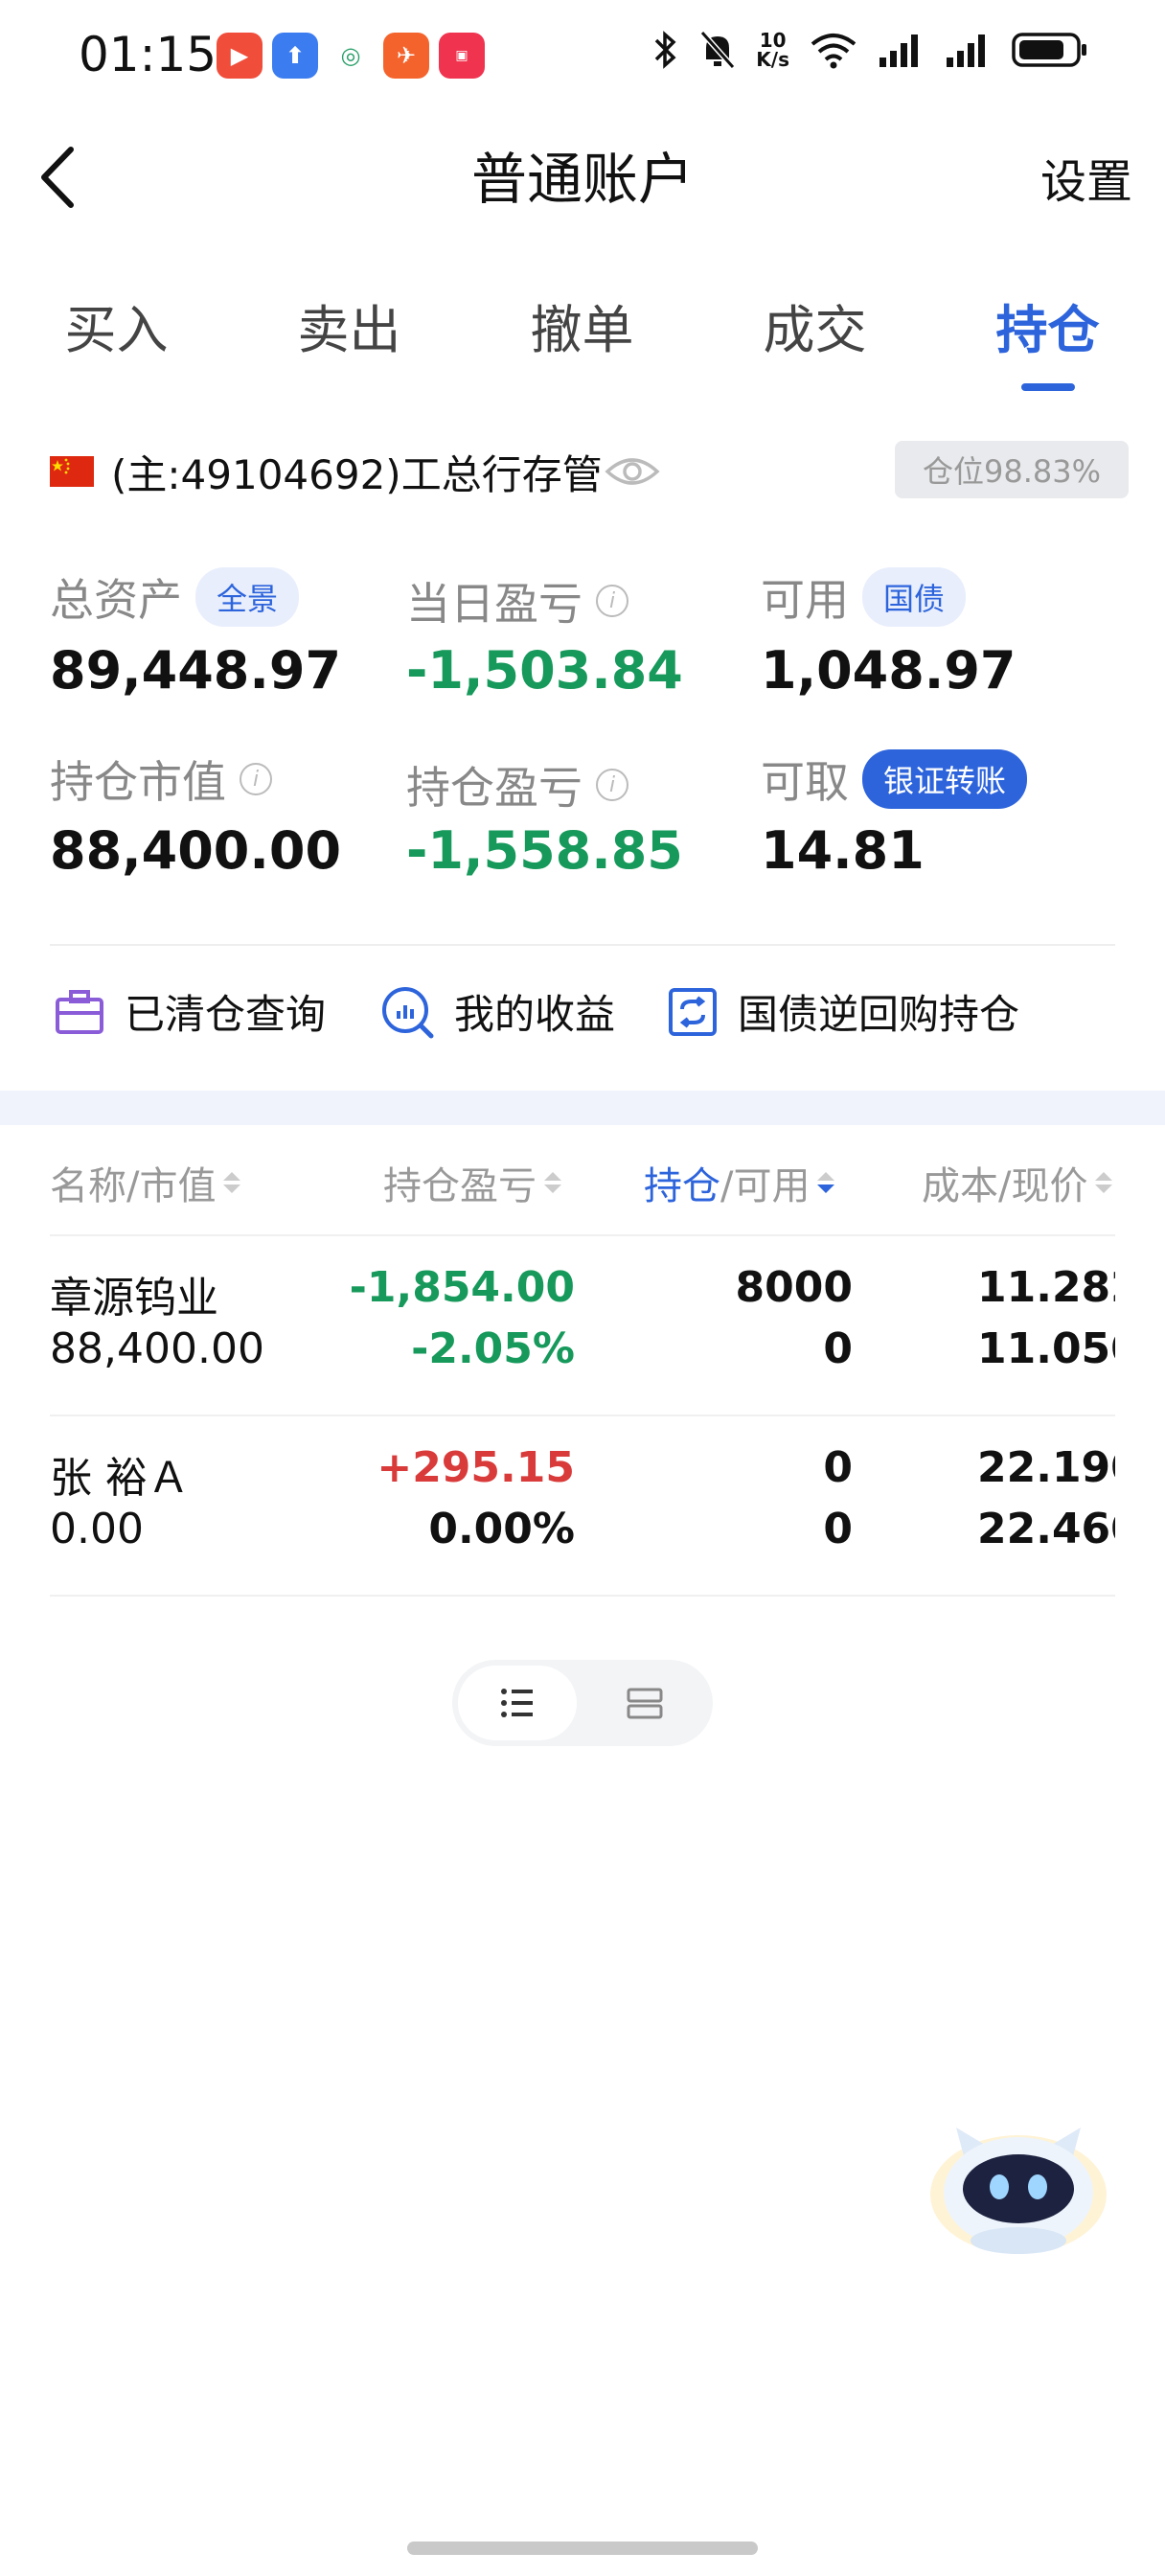  I want to click on daily-pnl-label: 当日盈亏 i, so click(517, 600).